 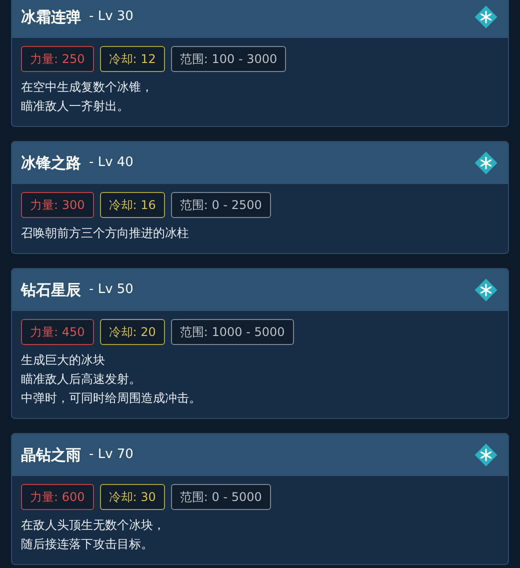 I want to click on skill-level: - Lv 50, so click(x=111, y=290).